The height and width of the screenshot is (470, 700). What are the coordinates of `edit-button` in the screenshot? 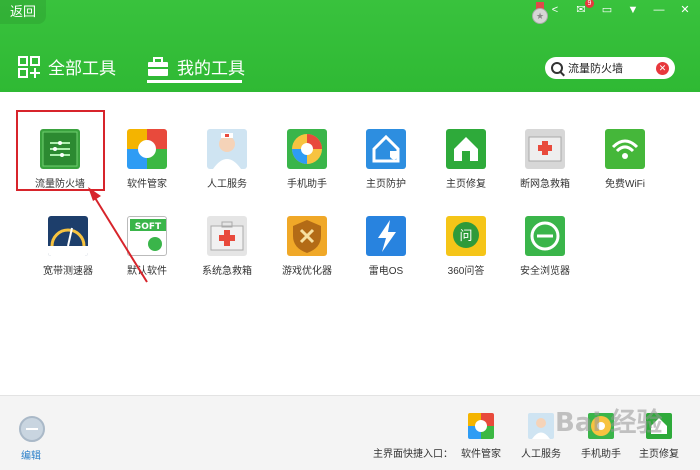 It's located at (32, 429).